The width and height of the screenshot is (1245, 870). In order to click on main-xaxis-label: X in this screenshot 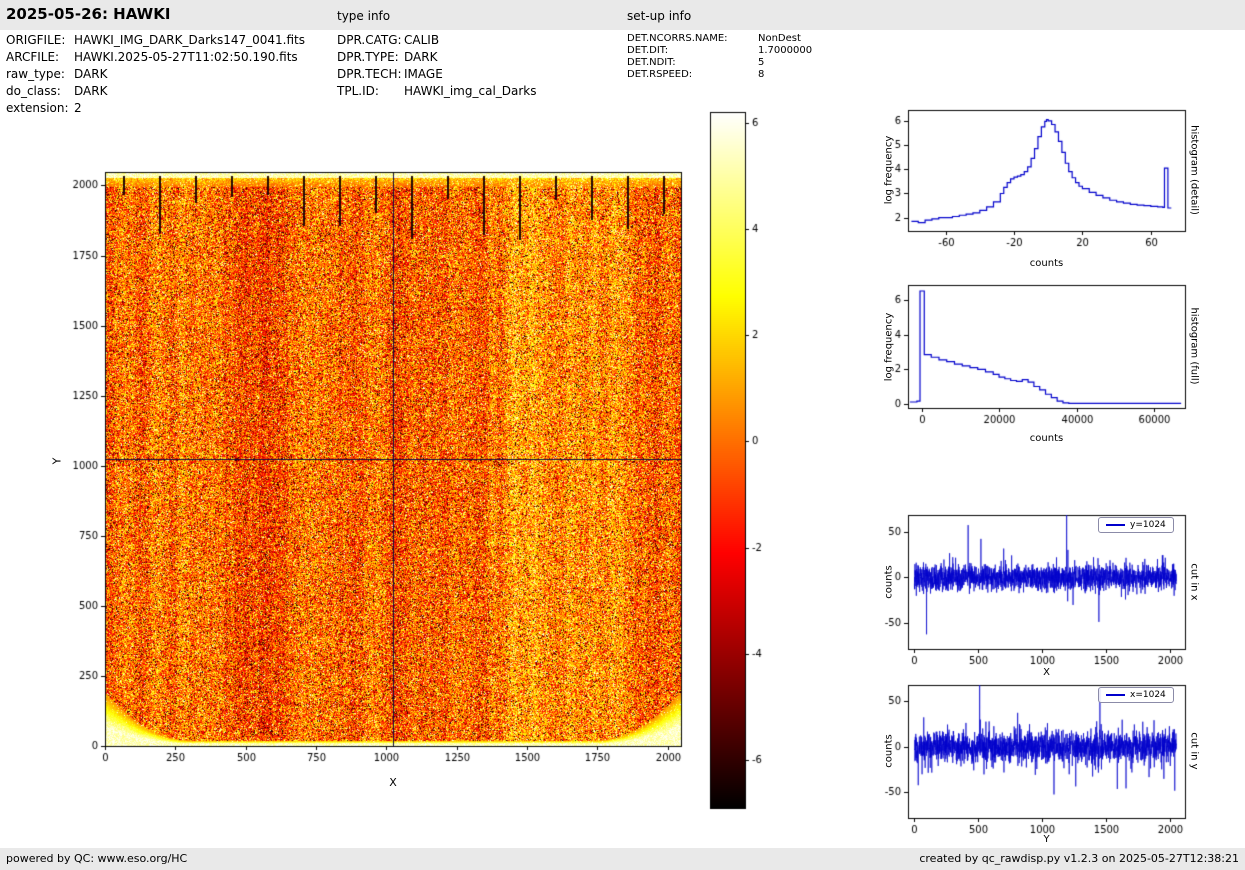, I will do `click(393, 782)`.